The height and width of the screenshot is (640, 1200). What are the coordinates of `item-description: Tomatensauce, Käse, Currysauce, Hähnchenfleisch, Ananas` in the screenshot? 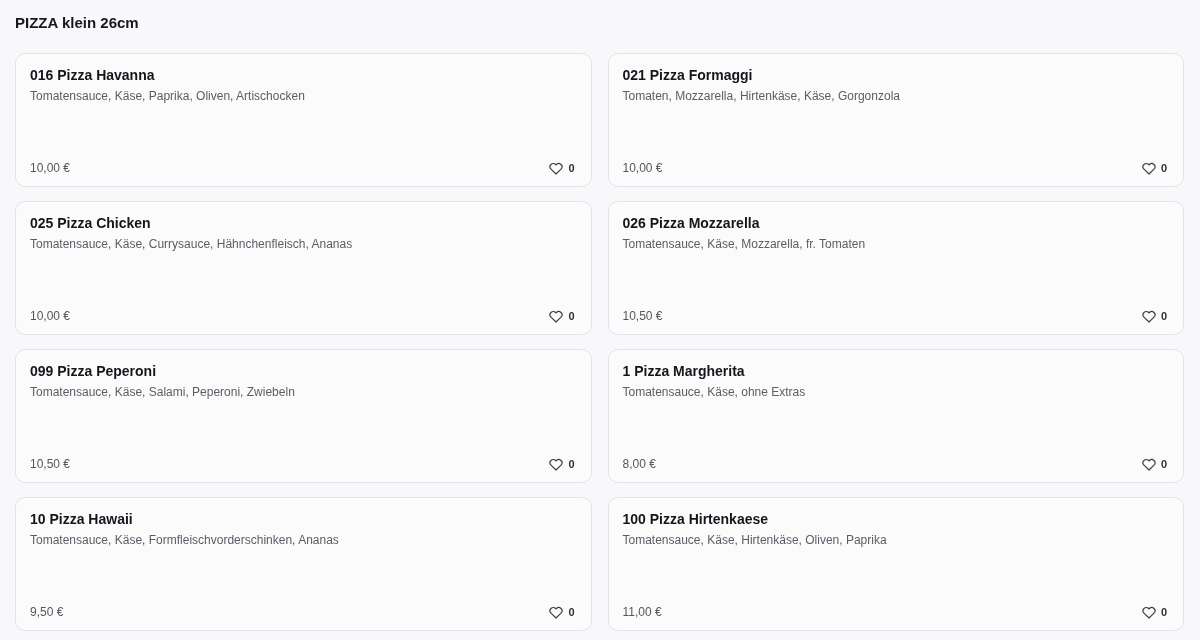 It's located at (191, 244).